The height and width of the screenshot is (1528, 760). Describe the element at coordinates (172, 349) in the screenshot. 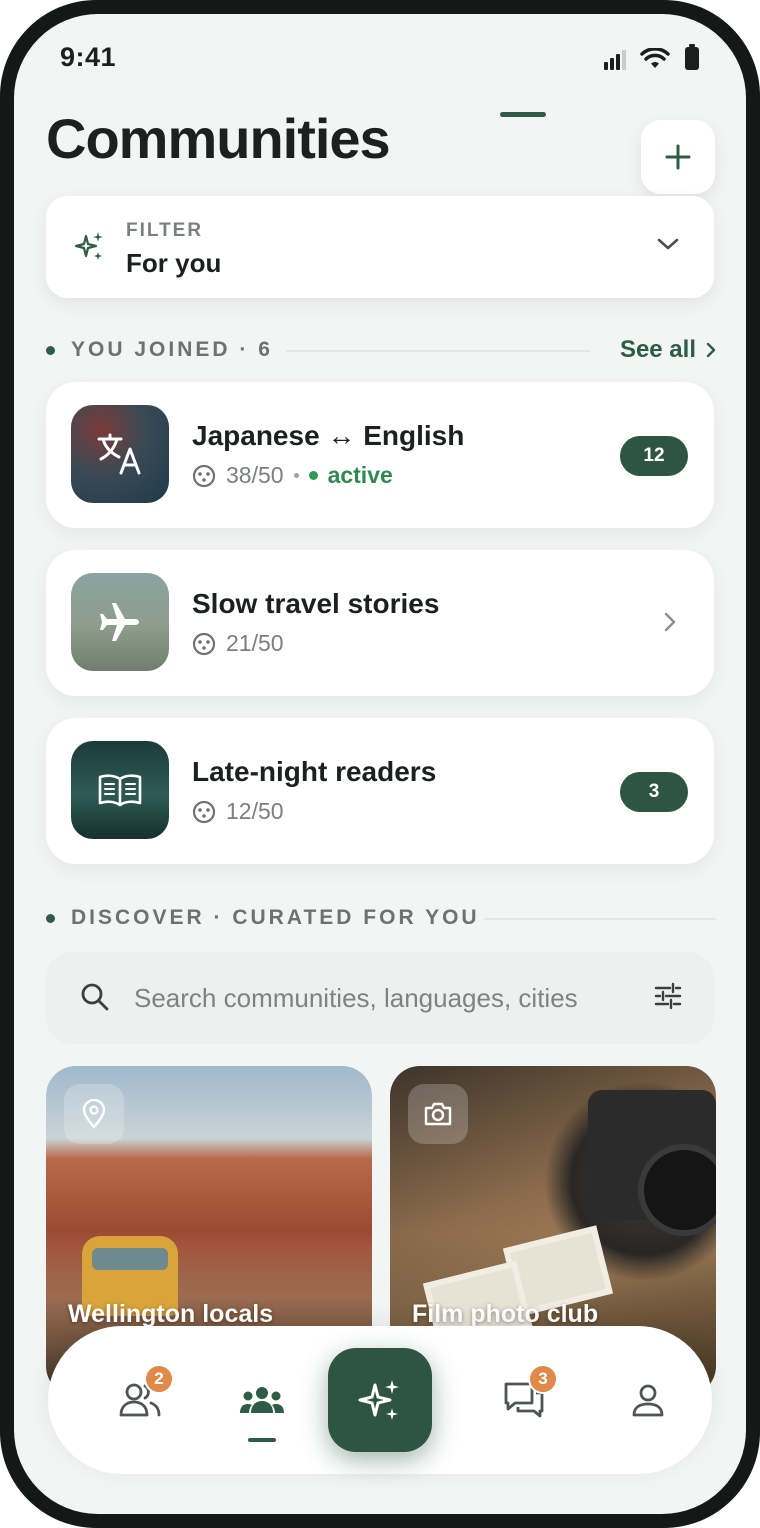

I see `joined-heading: YOU JOINED · 6` at that location.